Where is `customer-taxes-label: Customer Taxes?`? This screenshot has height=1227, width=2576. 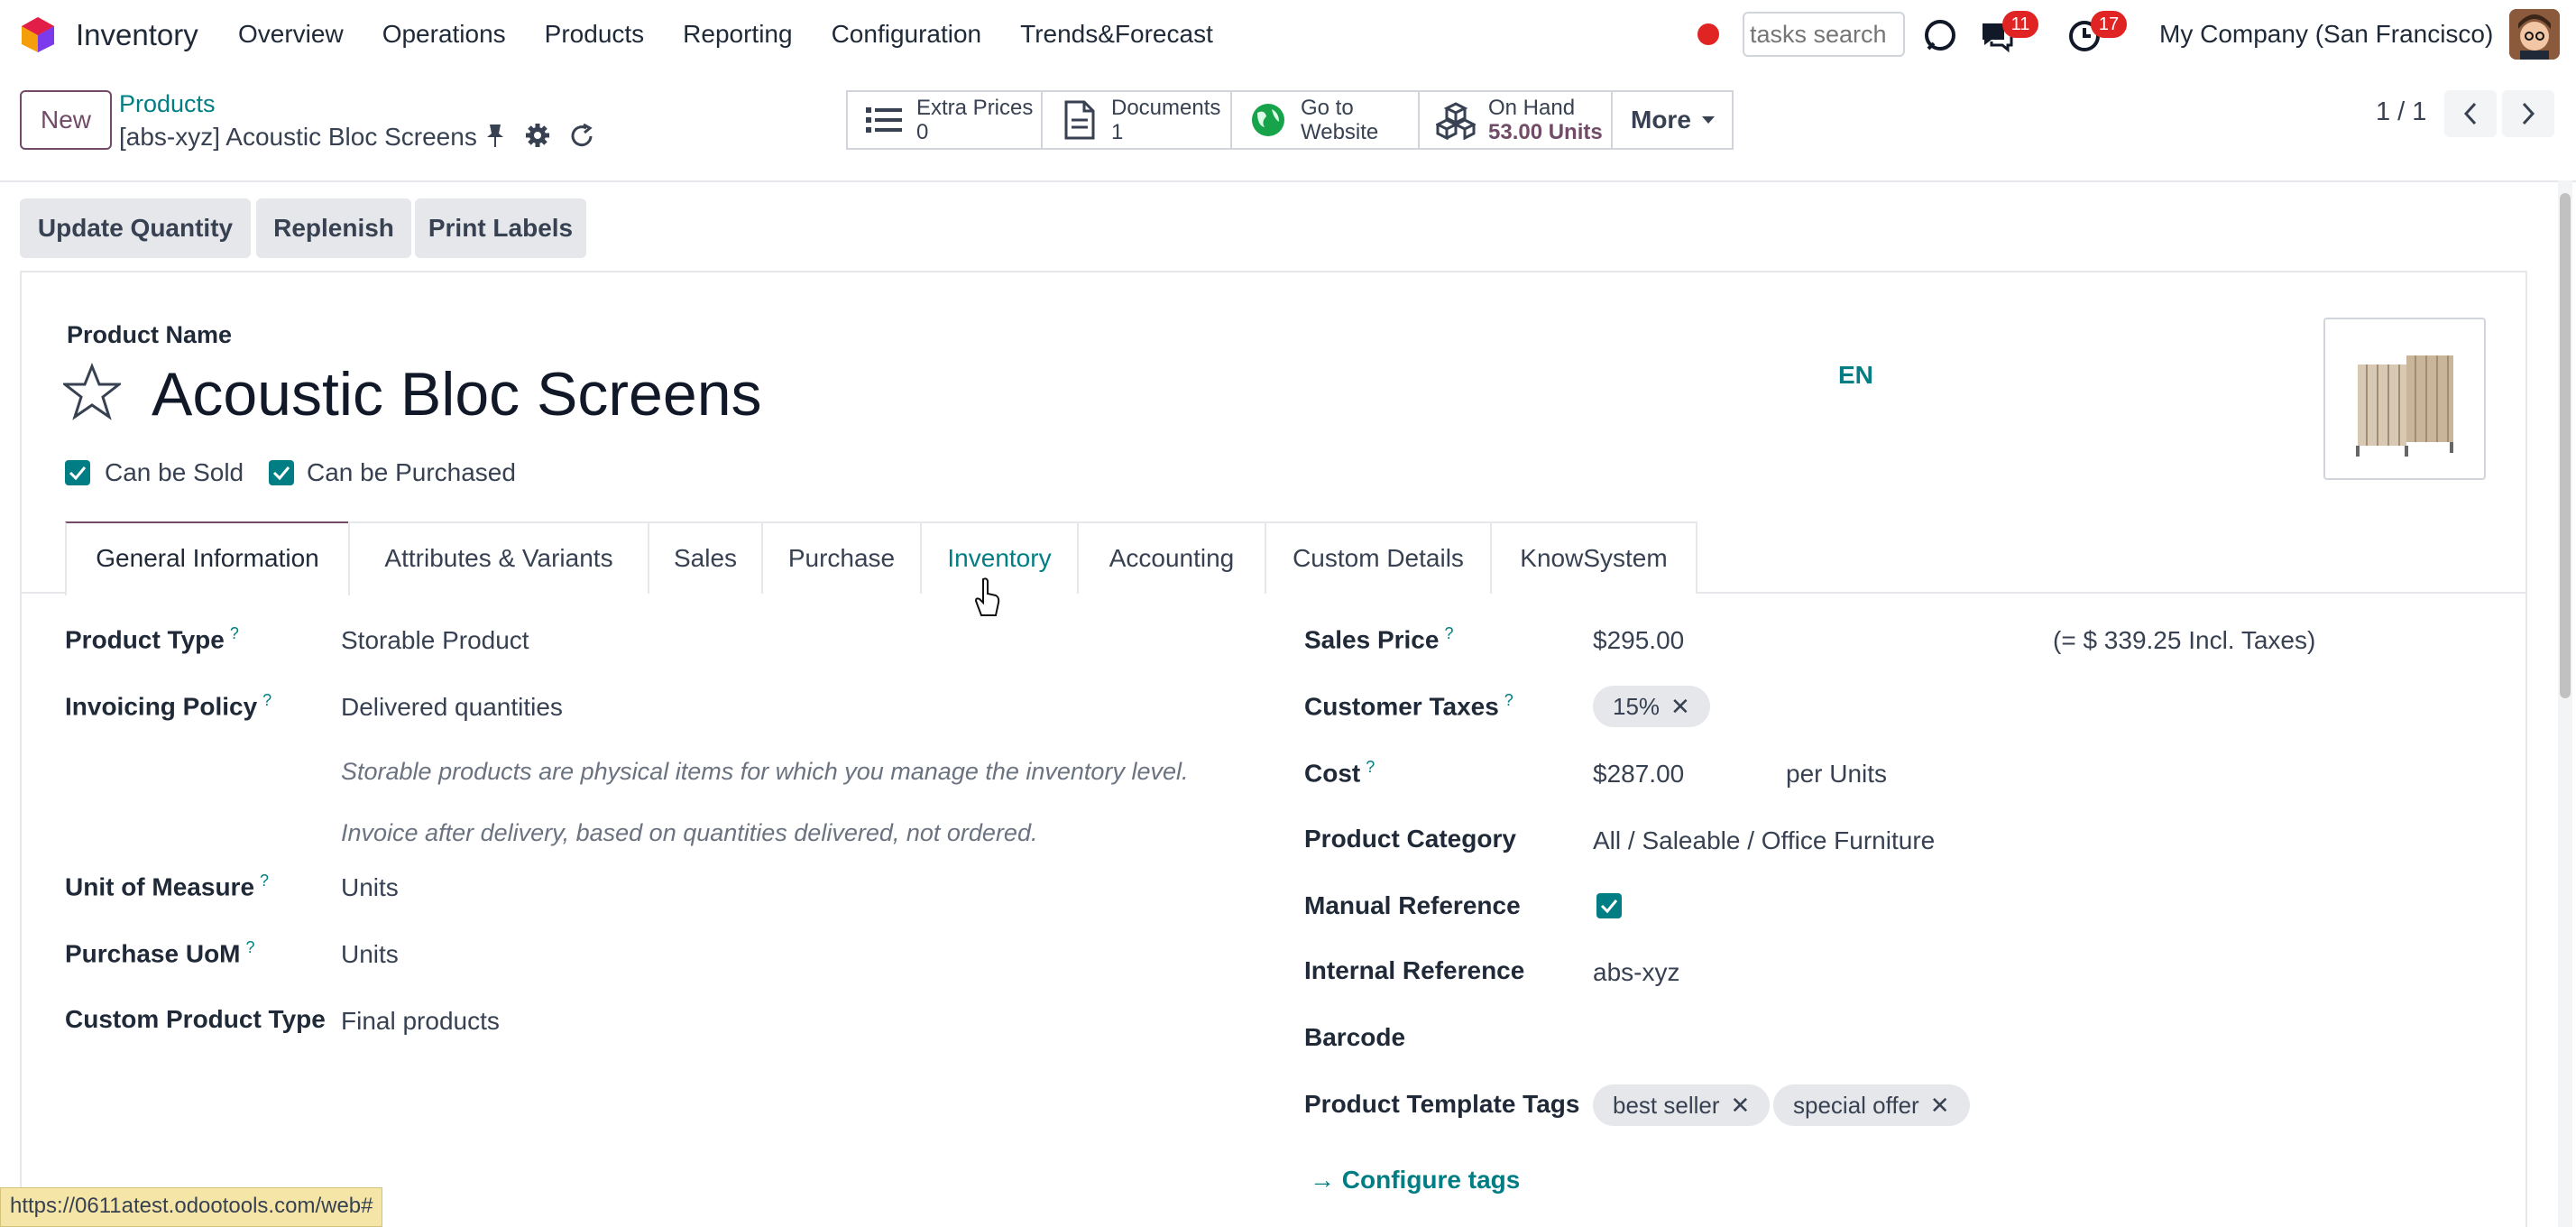
customer-taxes-label: Customer Taxes? is located at coordinates (1408, 706).